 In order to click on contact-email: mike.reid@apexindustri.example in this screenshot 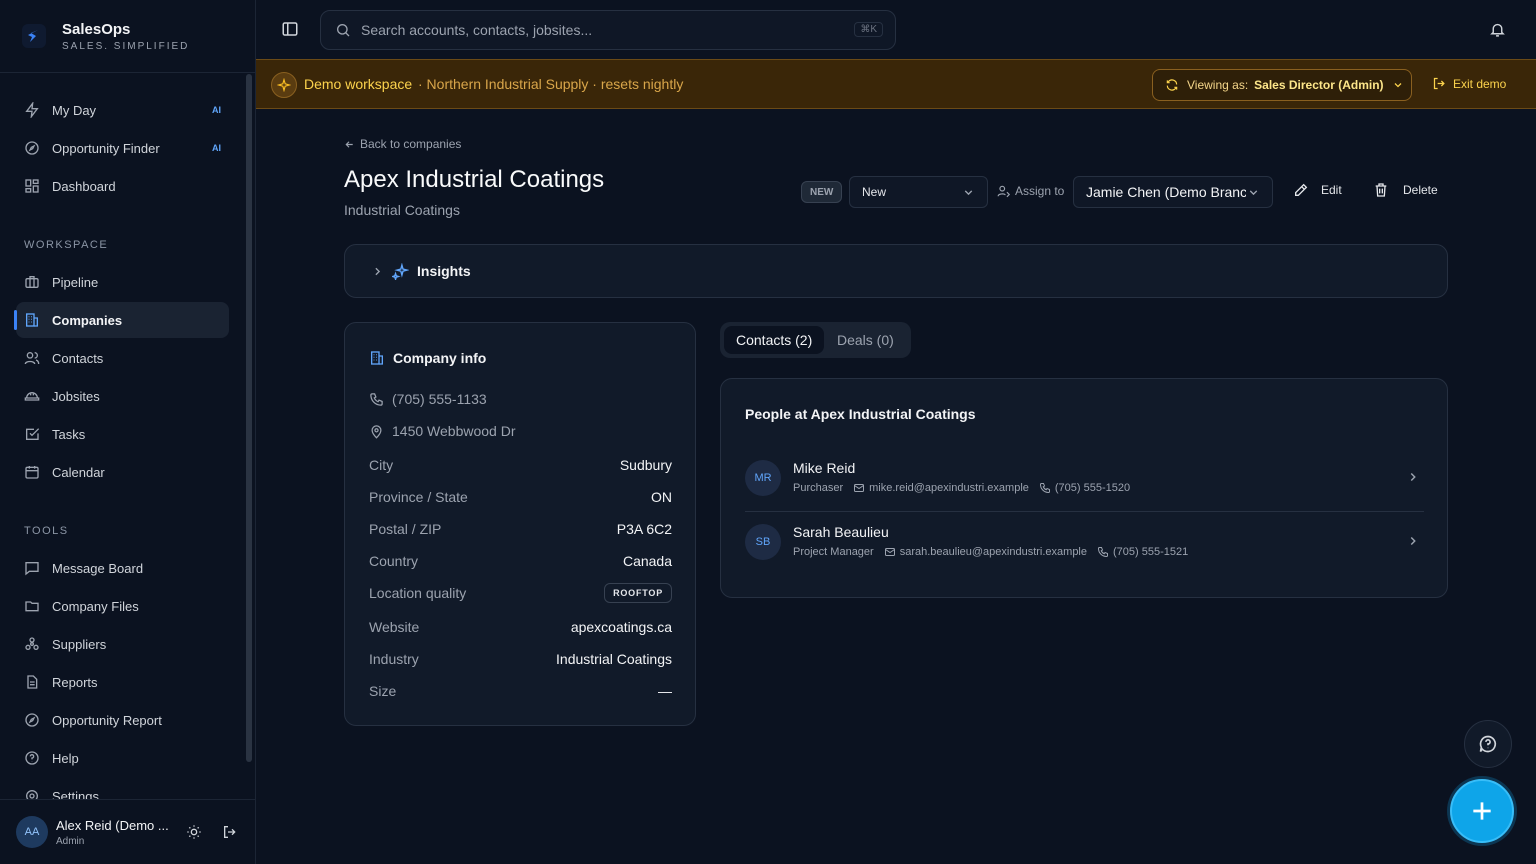, I will do `click(949, 488)`.